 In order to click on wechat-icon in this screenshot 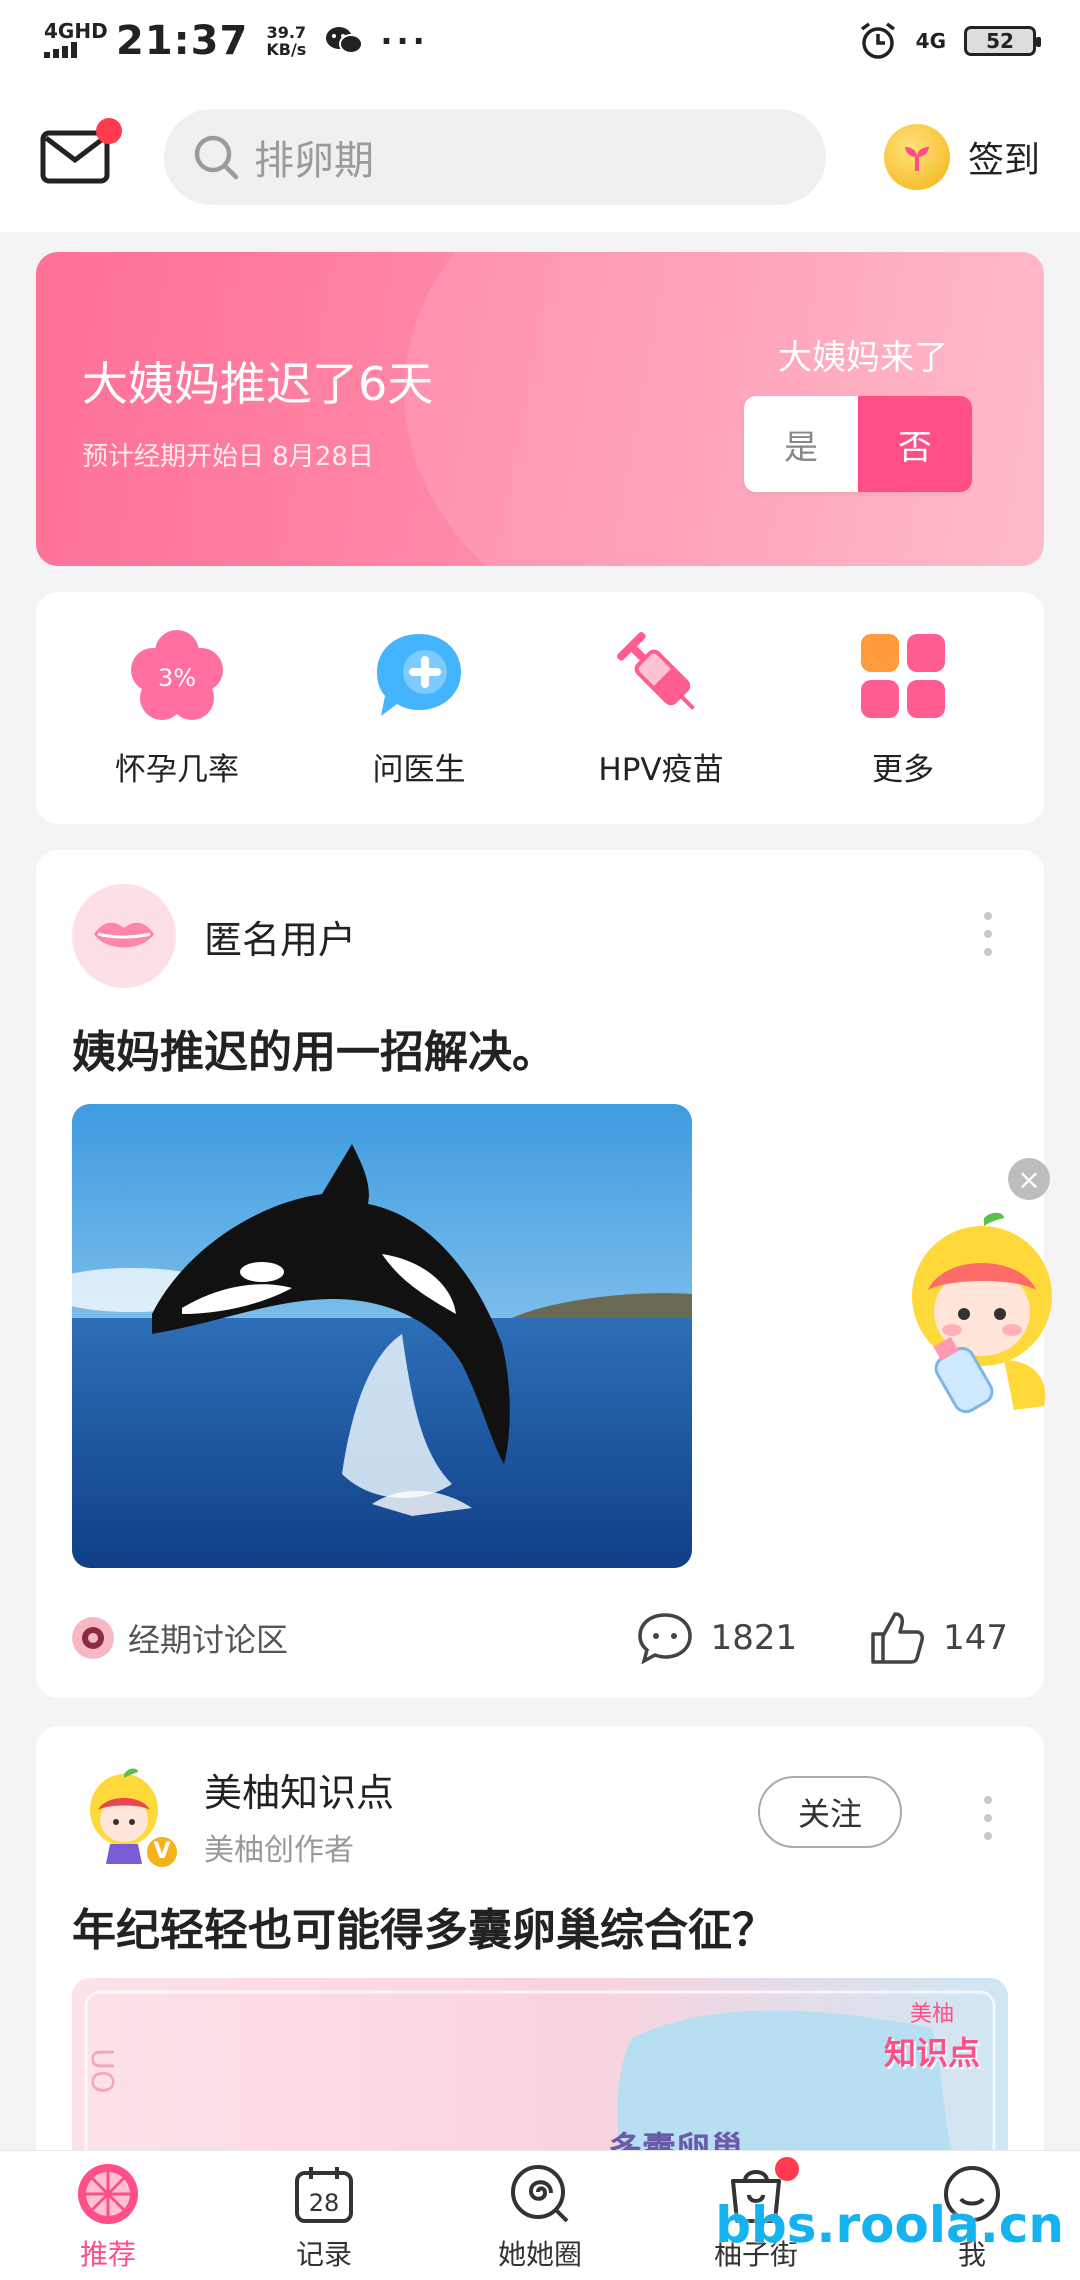, I will do `click(345, 40)`.